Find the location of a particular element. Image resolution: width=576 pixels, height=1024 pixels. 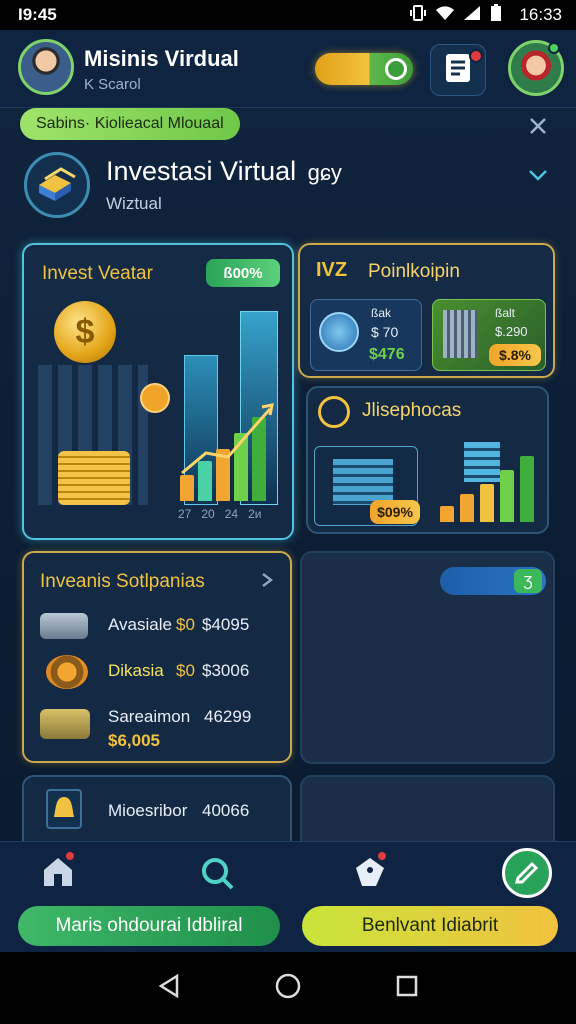

edit-icon is located at coordinates (527, 873).